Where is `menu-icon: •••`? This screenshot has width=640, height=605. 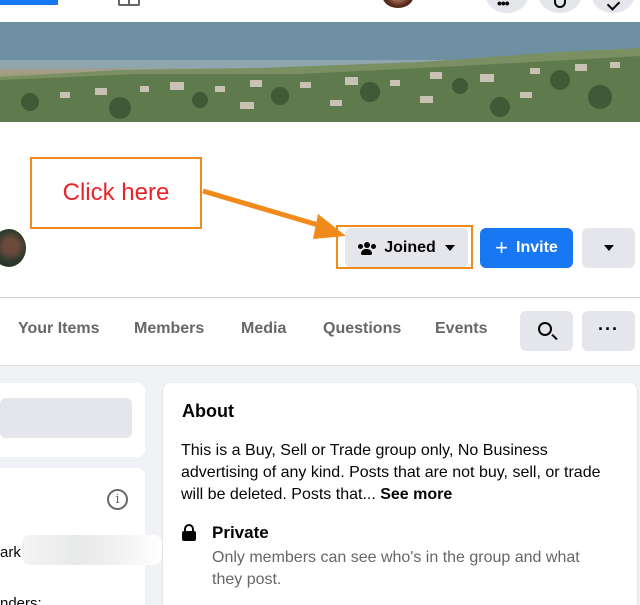 menu-icon: ••• is located at coordinates (503, 5).